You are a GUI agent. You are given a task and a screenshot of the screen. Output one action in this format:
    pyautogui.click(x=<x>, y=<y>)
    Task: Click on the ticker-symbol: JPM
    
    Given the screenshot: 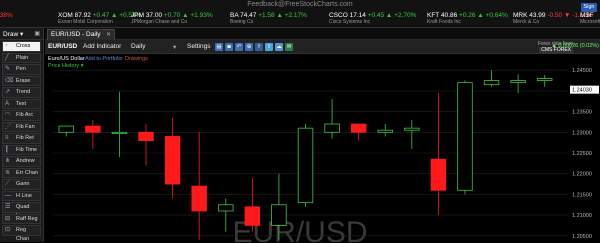 What is the action you would take?
    pyautogui.click(x=138, y=15)
    